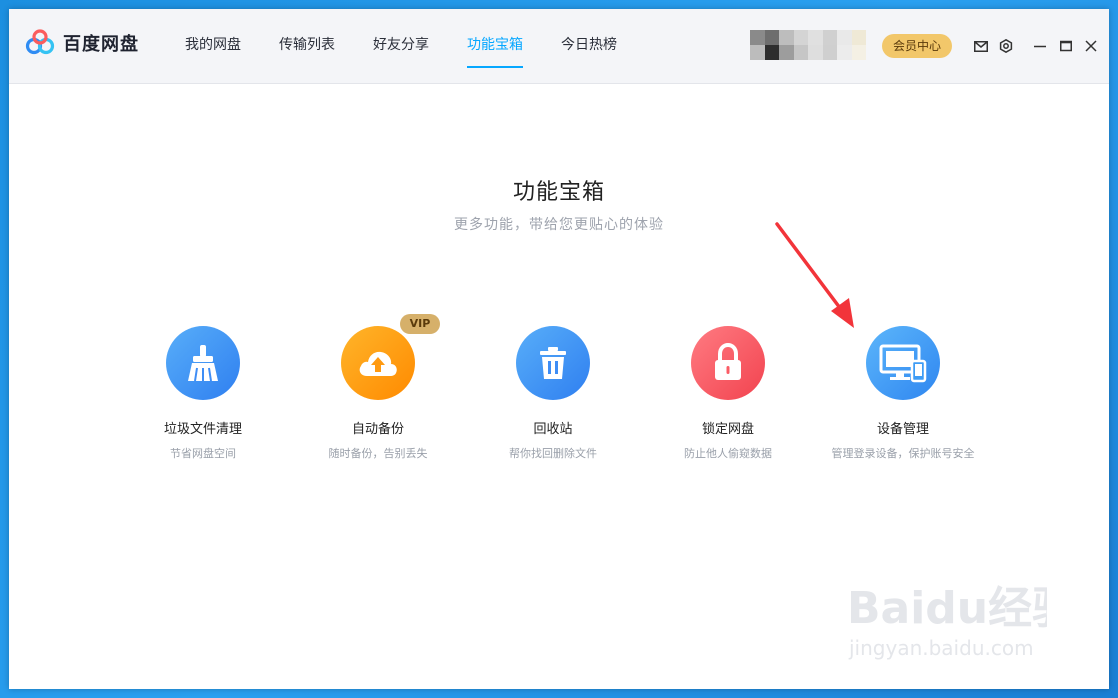 The image size is (1118, 698). What do you see at coordinates (917, 46) in the screenshot?
I see `vip-center-button: 会员中心` at bounding box center [917, 46].